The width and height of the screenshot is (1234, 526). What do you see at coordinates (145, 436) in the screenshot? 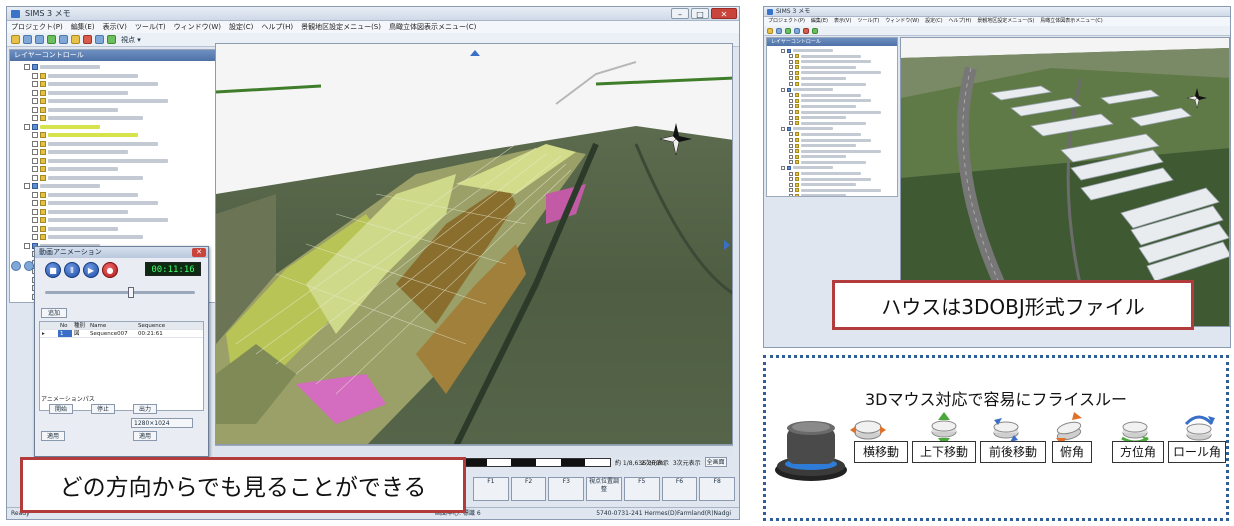
I see `apply-button: 適用` at bounding box center [145, 436].